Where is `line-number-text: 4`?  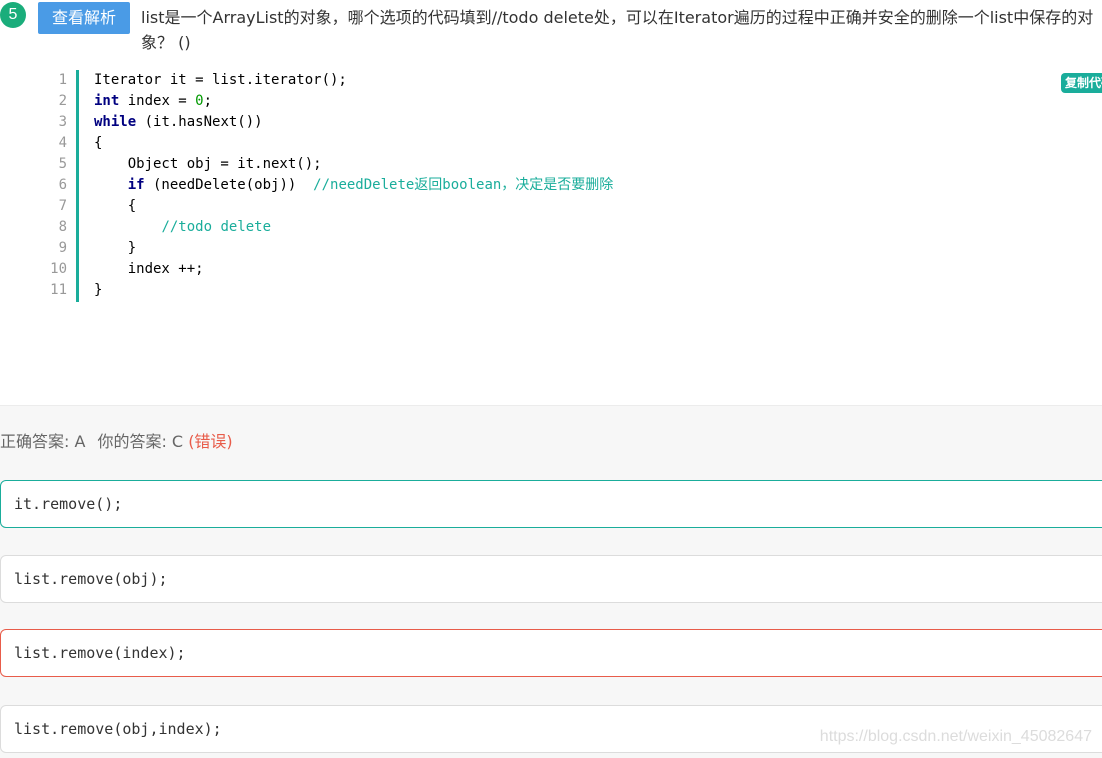 line-number-text: 4 is located at coordinates (62, 143).